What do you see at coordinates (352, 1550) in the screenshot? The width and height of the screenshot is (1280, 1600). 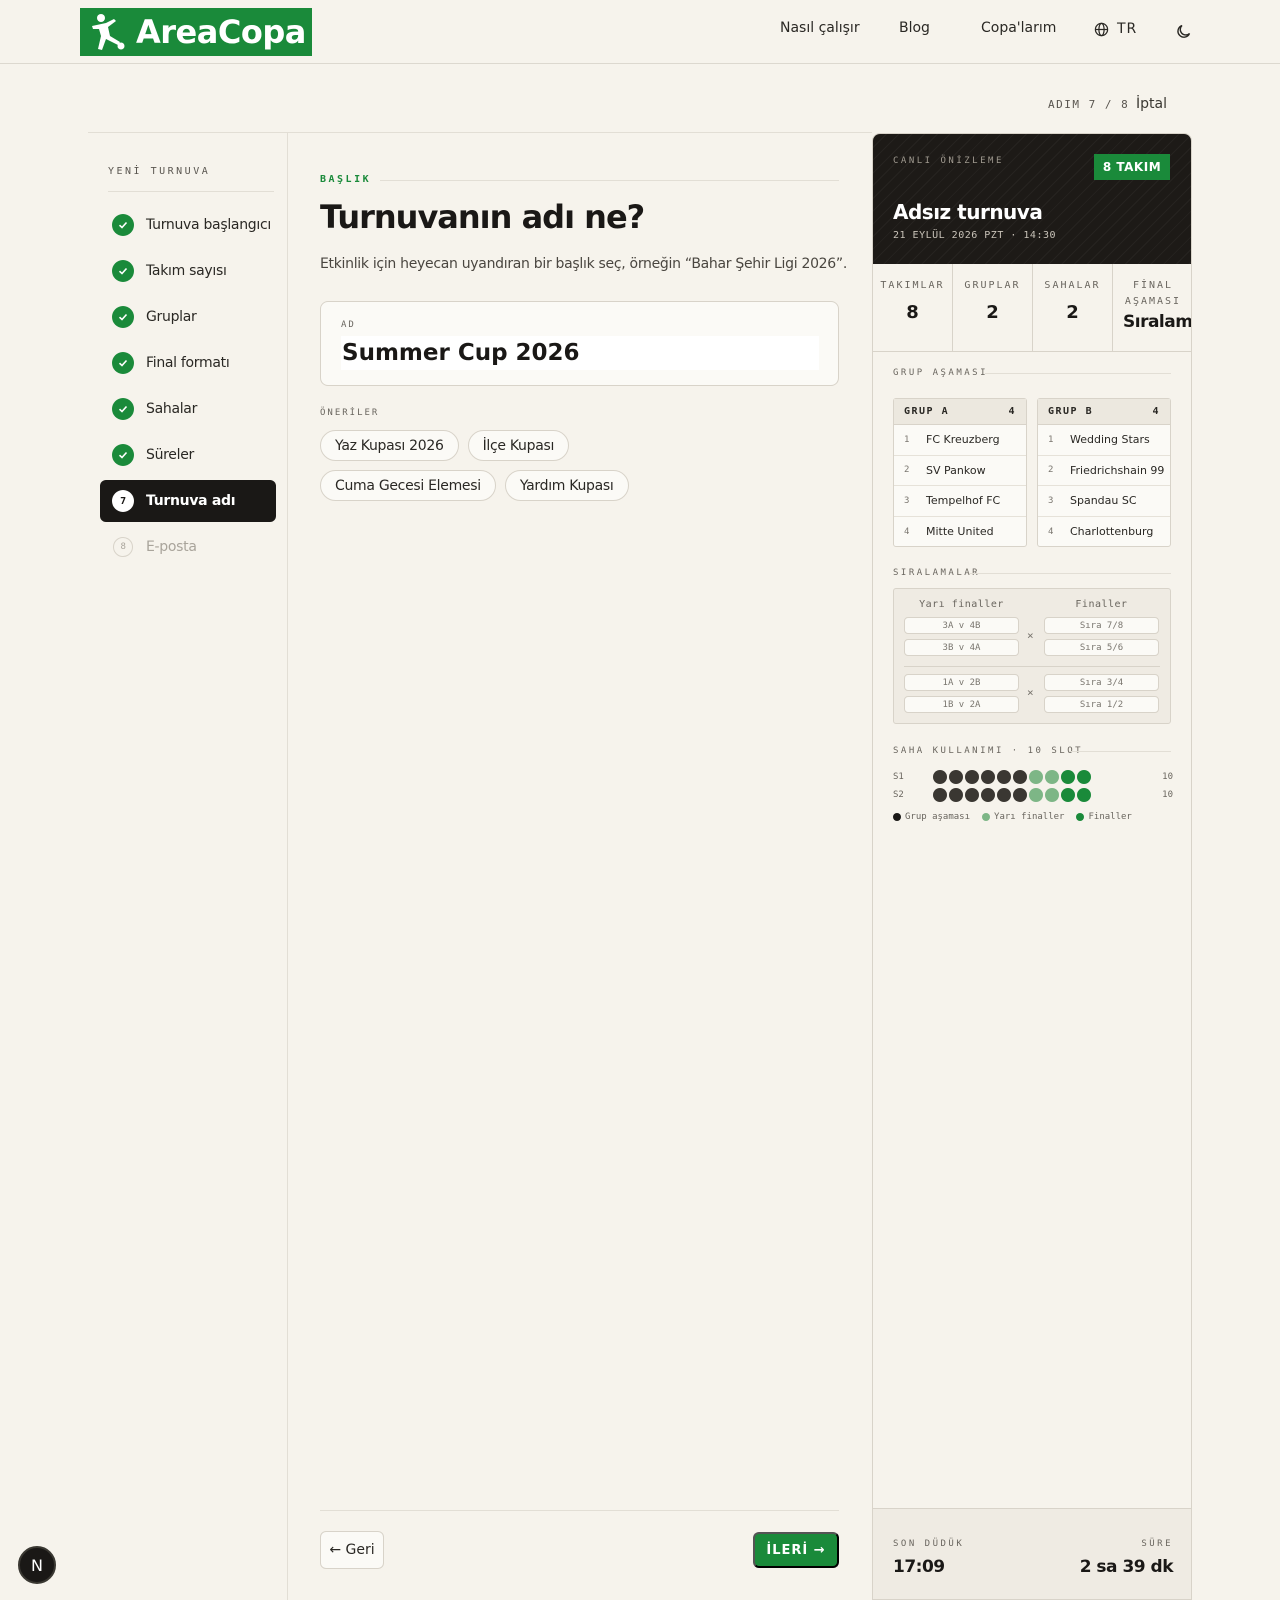 I see `back-button: ← Geri` at bounding box center [352, 1550].